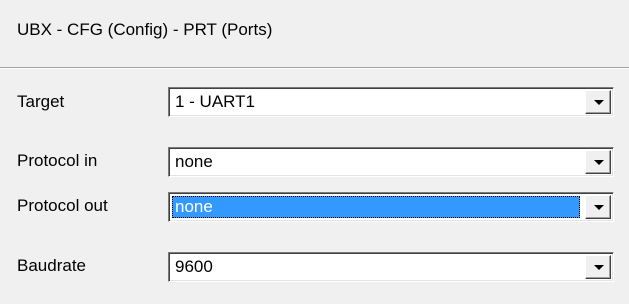  I want to click on target-label: Target, so click(41, 101).